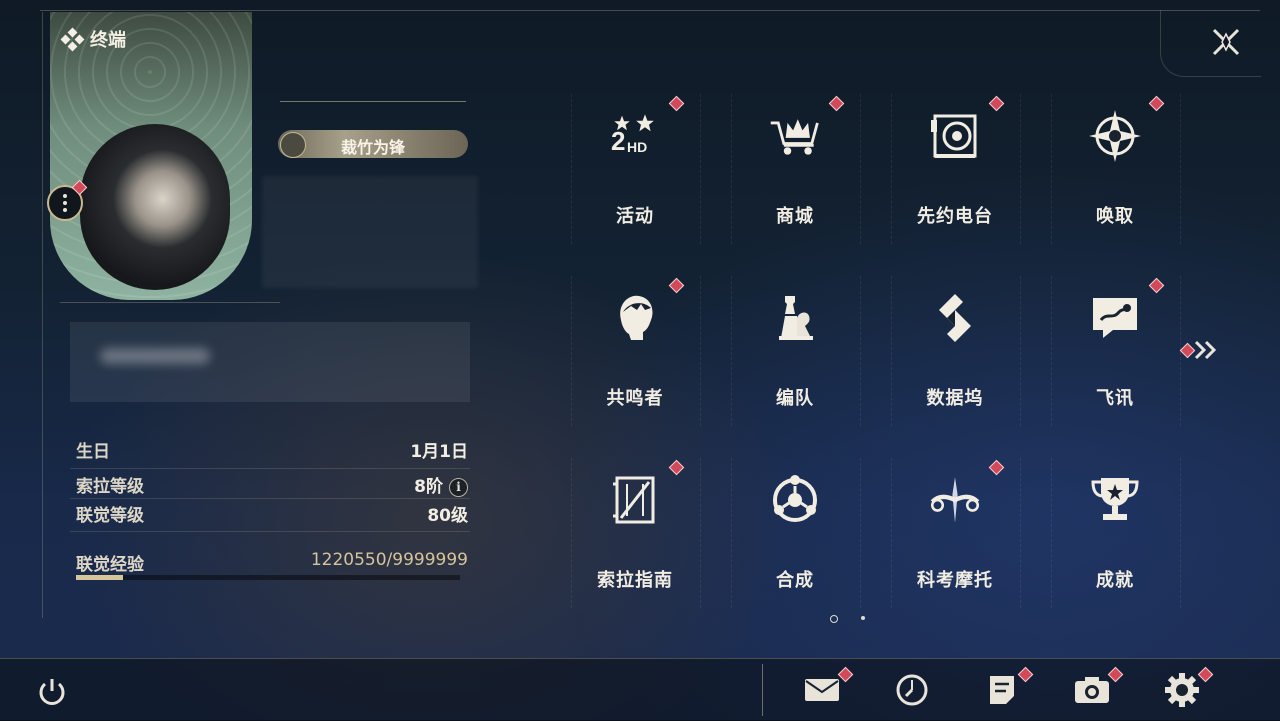 This screenshot has height=721, width=1280. Describe the element at coordinates (635, 500) in the screenshot. I see `guide-book-icon` at that location.